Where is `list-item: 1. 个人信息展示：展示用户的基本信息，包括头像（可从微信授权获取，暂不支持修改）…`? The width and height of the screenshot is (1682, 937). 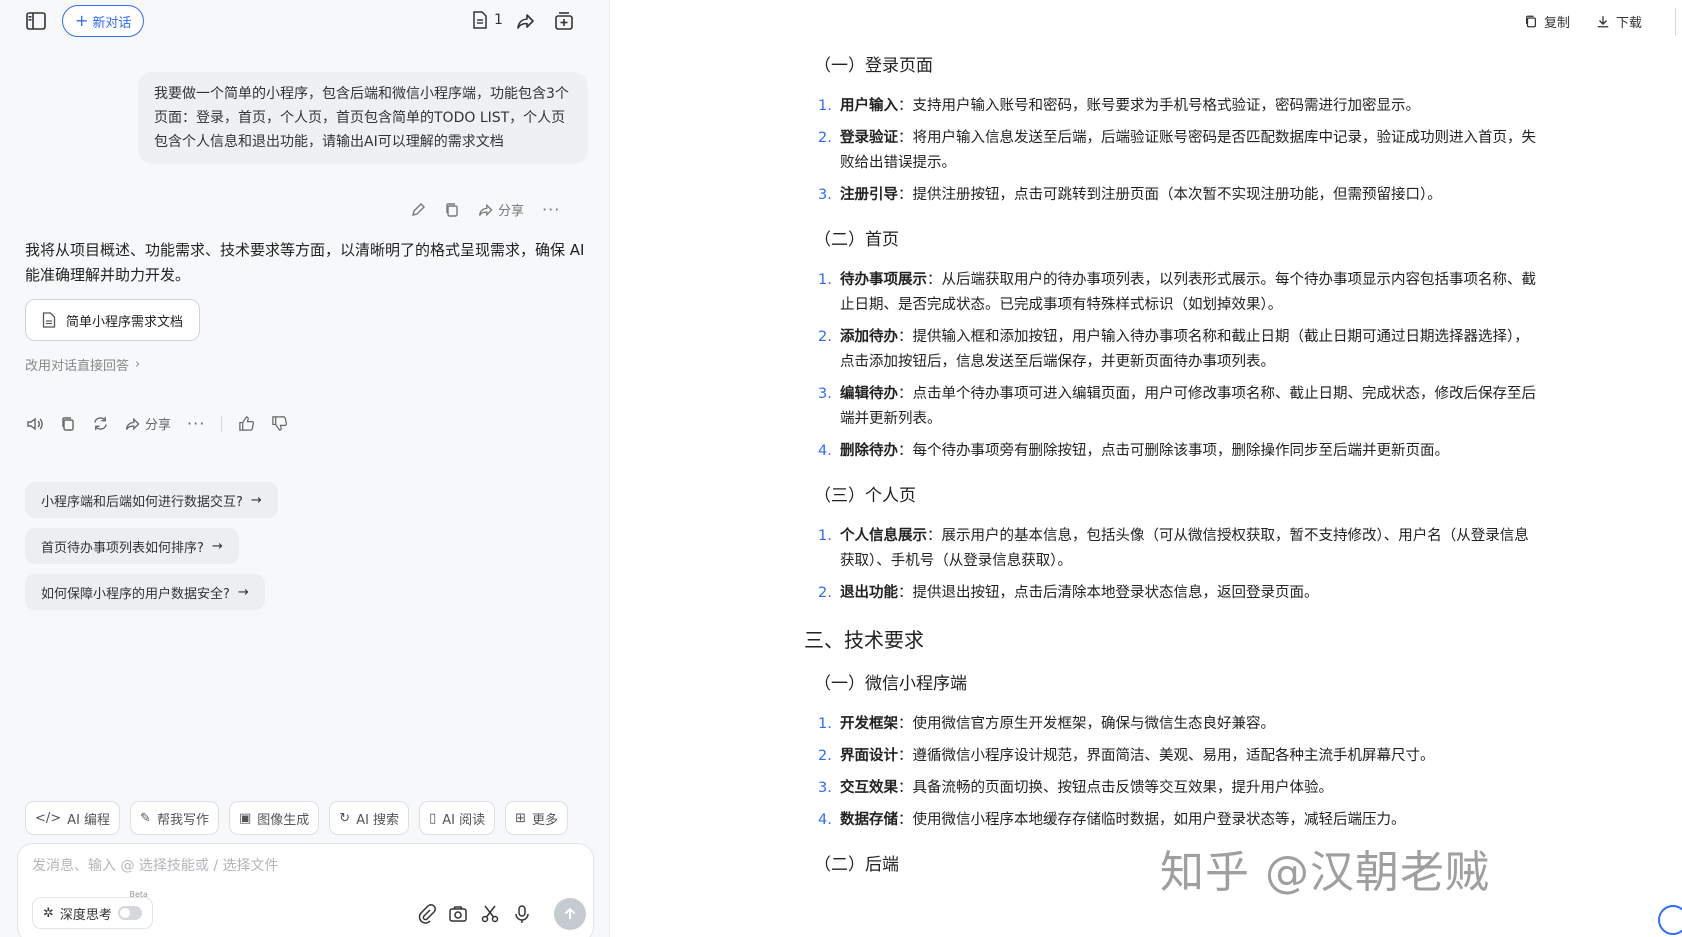 list-item: 1. 个人信息展示：展示用户的基本信息，包括头像（可从微信授权获取，暂不支持修改）… is located at coordinates (1178, 549).